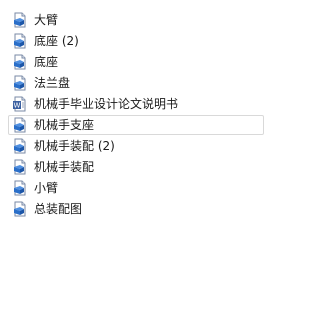  I want to click on file-name: 机械手毕业设计论文说明书, so click(106, 104).